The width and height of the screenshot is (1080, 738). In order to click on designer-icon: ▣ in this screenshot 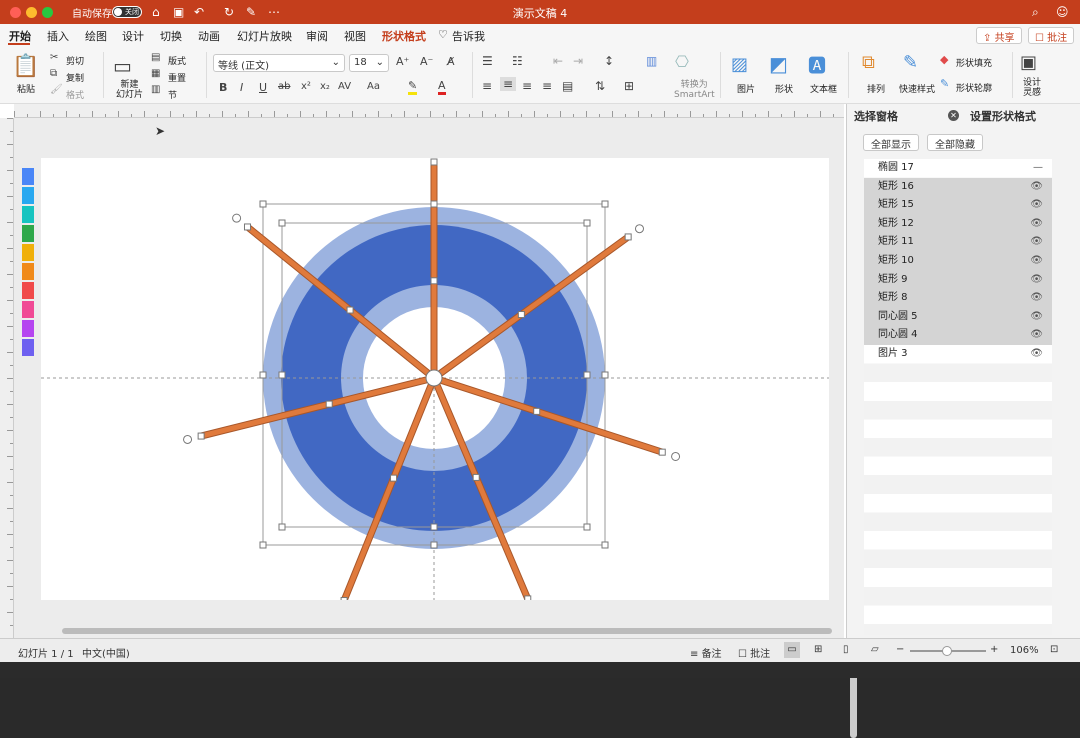, I will do `click(1028, 62)`.